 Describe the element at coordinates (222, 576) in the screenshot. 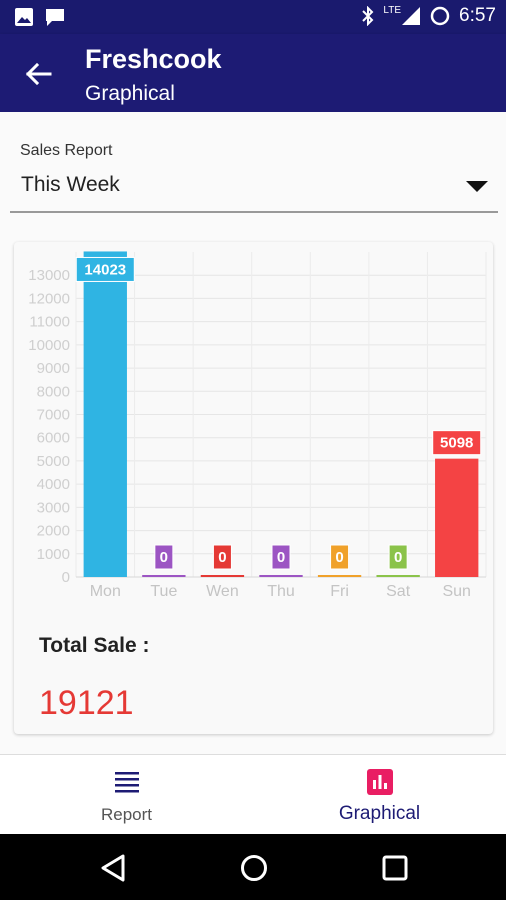

I see `bar-wen` at that location.